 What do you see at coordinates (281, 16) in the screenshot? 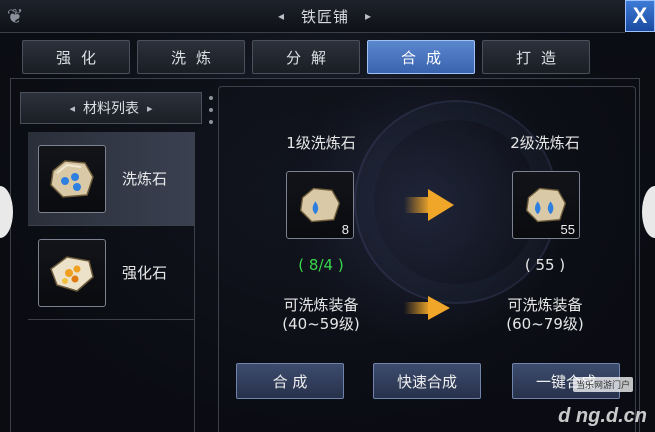
I see `prev-chevron-icon: ◂` at bounding box center [281, 16].